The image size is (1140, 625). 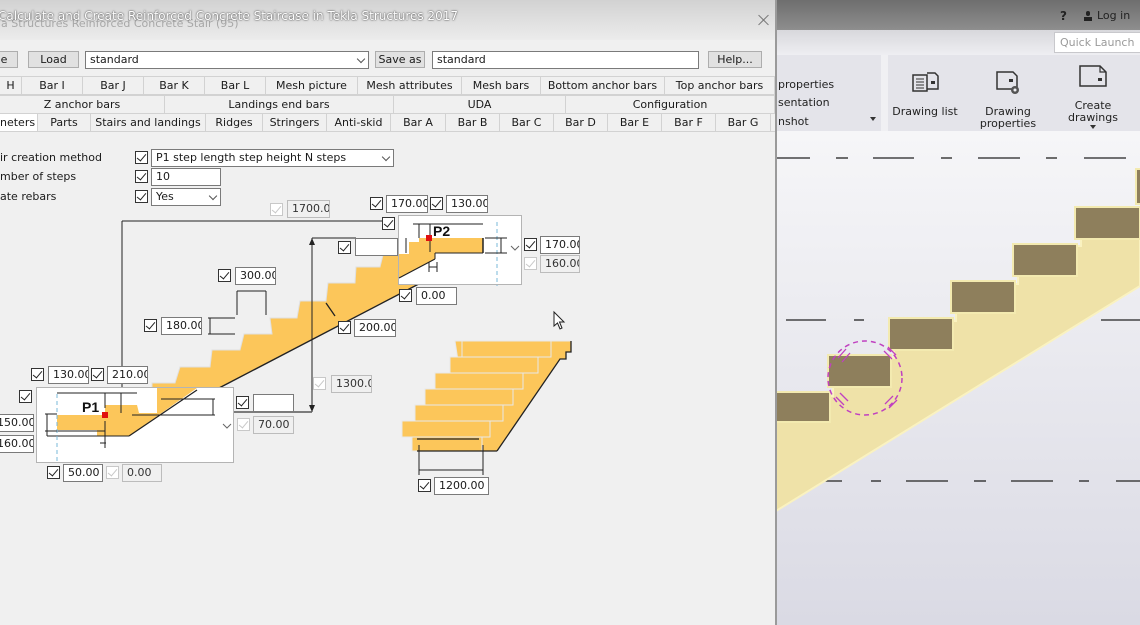 I want to click on p1-detail-box: P1, so click(x=135, y=425).